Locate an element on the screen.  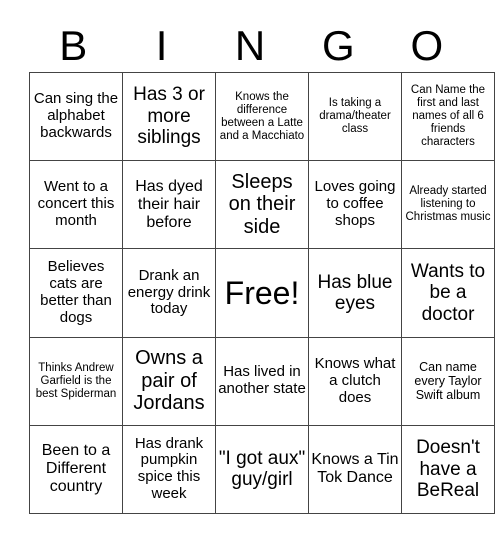
bingo-cell: Owns a pair of Jordans is located at coordinates (169, 381).